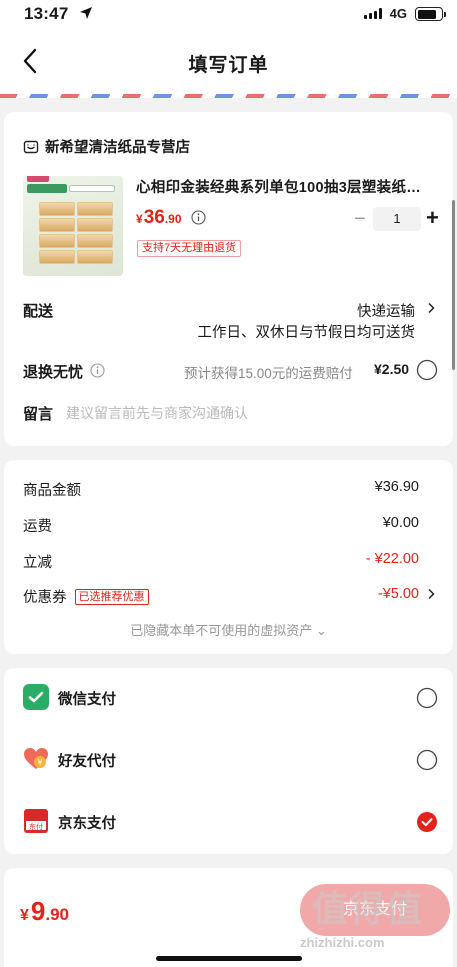  Describe the element at coordinates (427, 822) in the screenshot. I see `radio-checked-icon` at that location.